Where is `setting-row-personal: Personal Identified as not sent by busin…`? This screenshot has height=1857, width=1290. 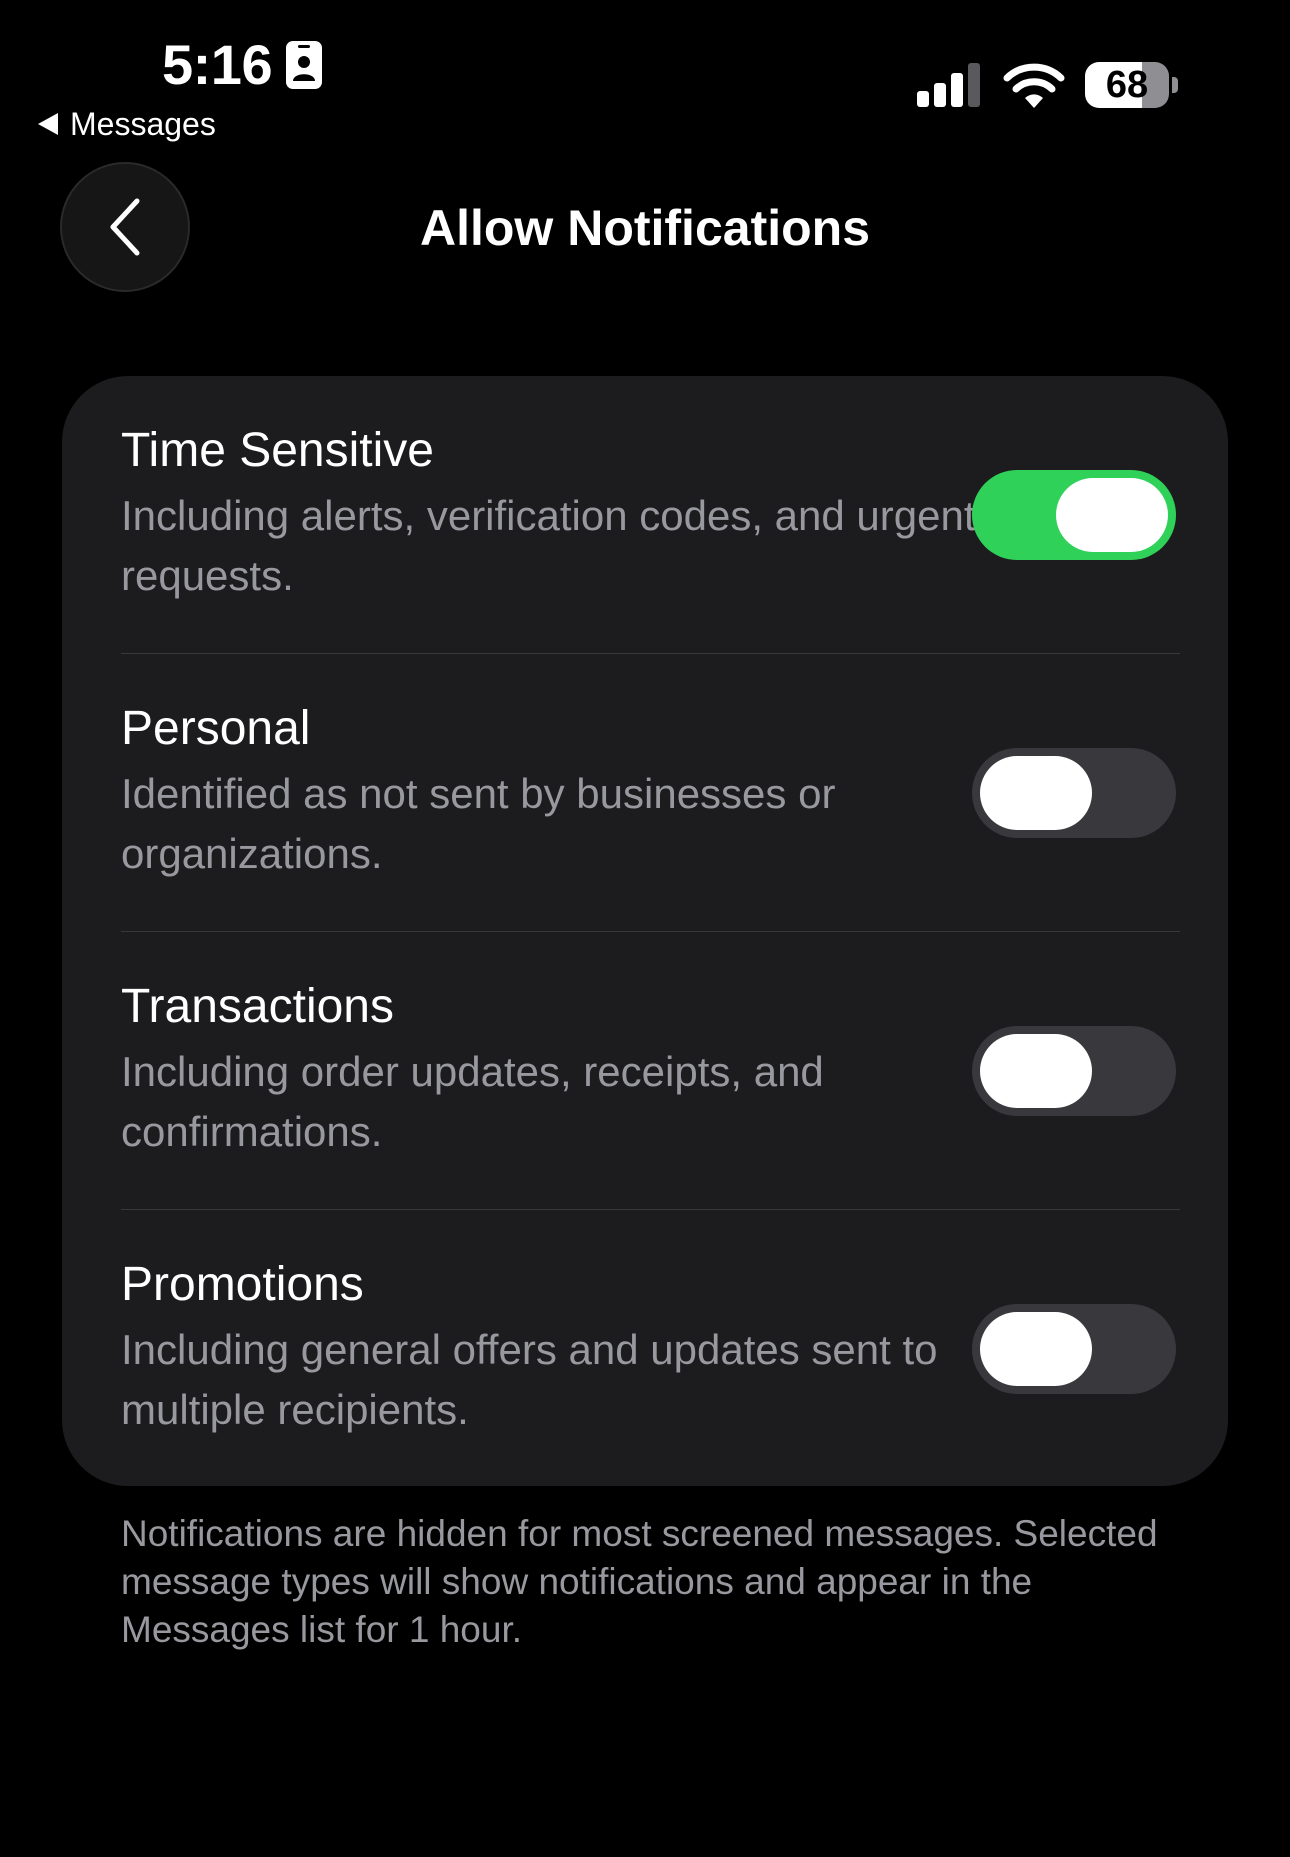 setting-row-personal: Personal Identified as not sent by busin… is located at coordinates (645, 793).